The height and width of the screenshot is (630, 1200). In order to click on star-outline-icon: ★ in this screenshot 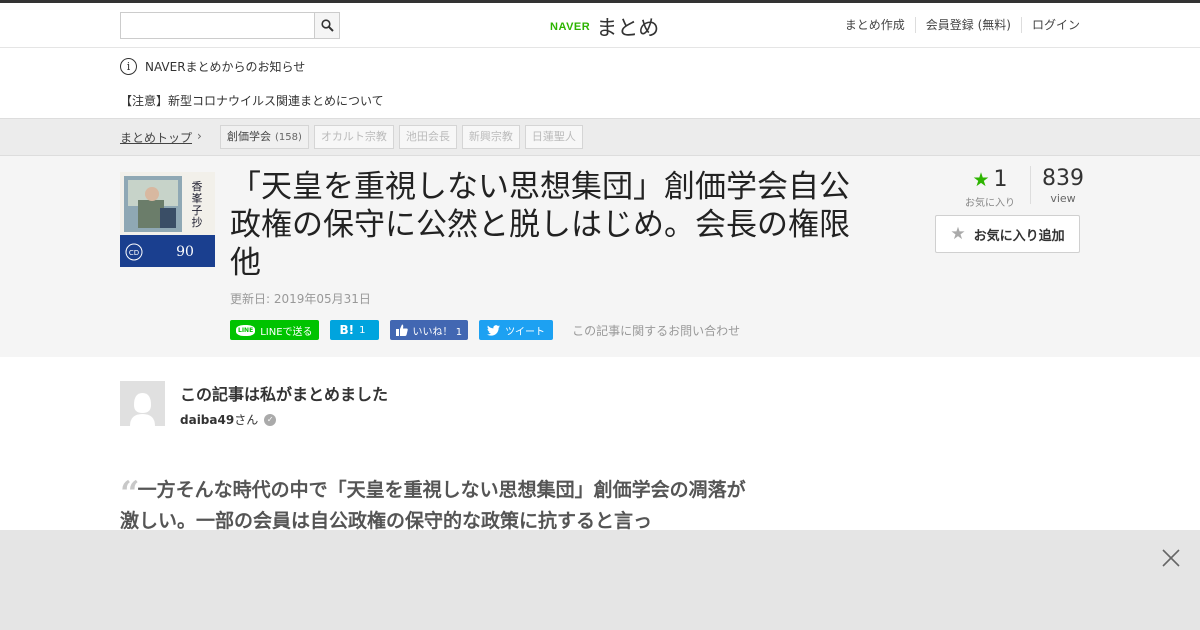, I will do `click(958, 234)`.